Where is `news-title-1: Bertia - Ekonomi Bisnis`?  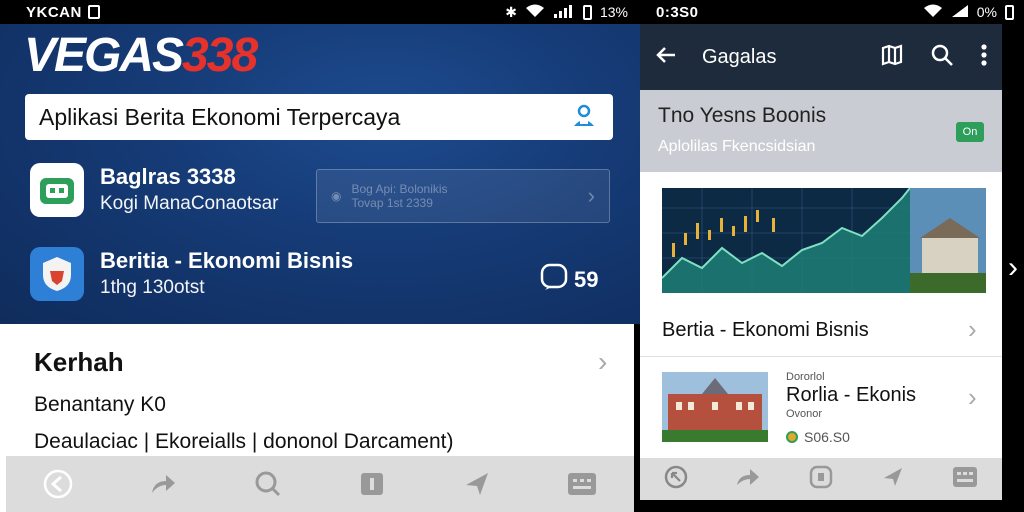 news-title-1: Bertia - Ekonomi Bisnis is located at coordinates (765, 330).